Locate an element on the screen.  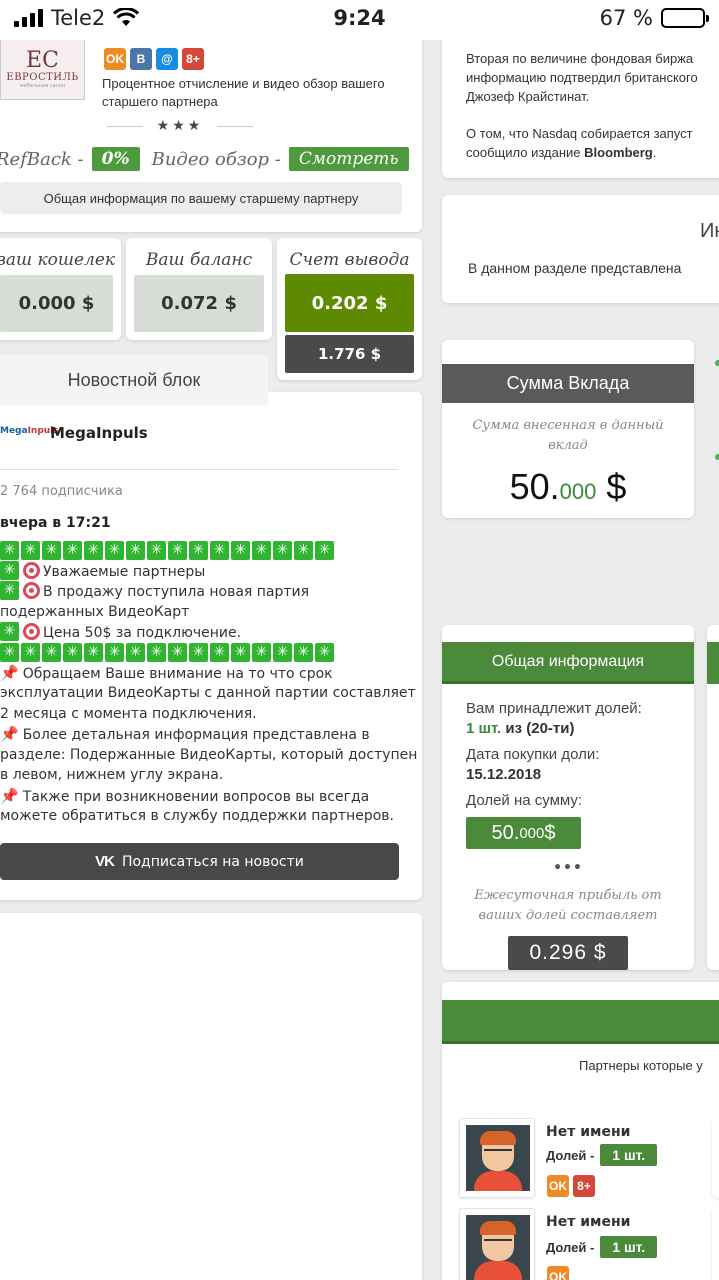
sum-label: Долей на сумму: is located at coordinates (524, 800).